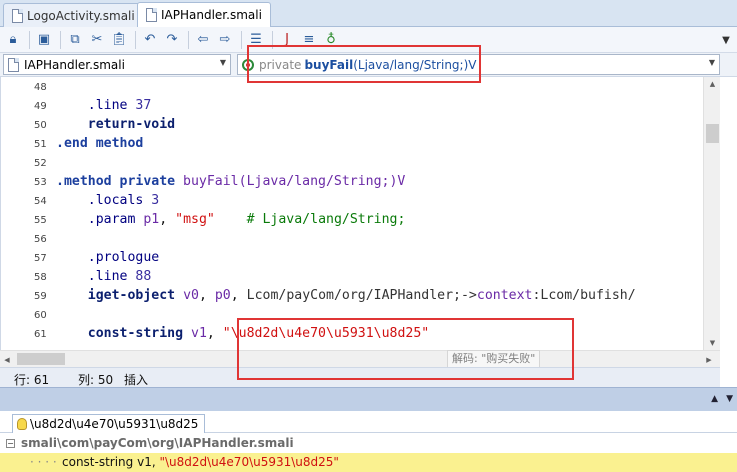  Describe the element at coordinates (119, 276) in the screenshot. I see `code-text: .line 88` at that location.